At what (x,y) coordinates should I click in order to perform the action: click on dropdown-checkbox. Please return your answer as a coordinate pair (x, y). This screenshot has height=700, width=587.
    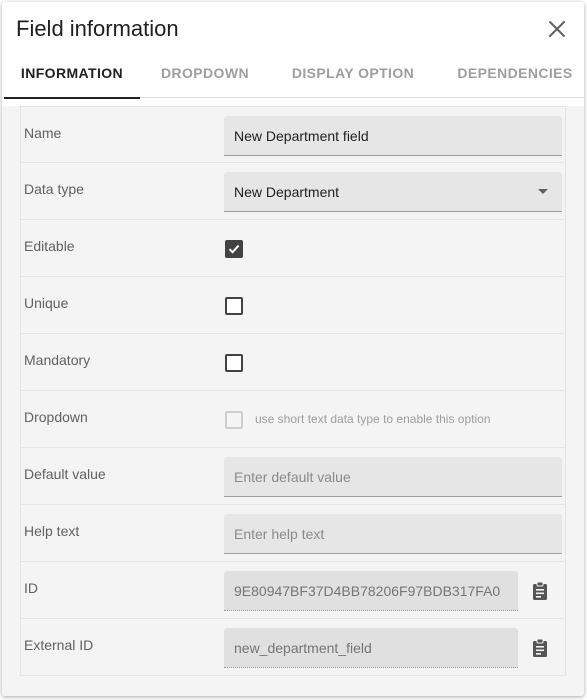
    Looking at the image, I should click on (234, 420).